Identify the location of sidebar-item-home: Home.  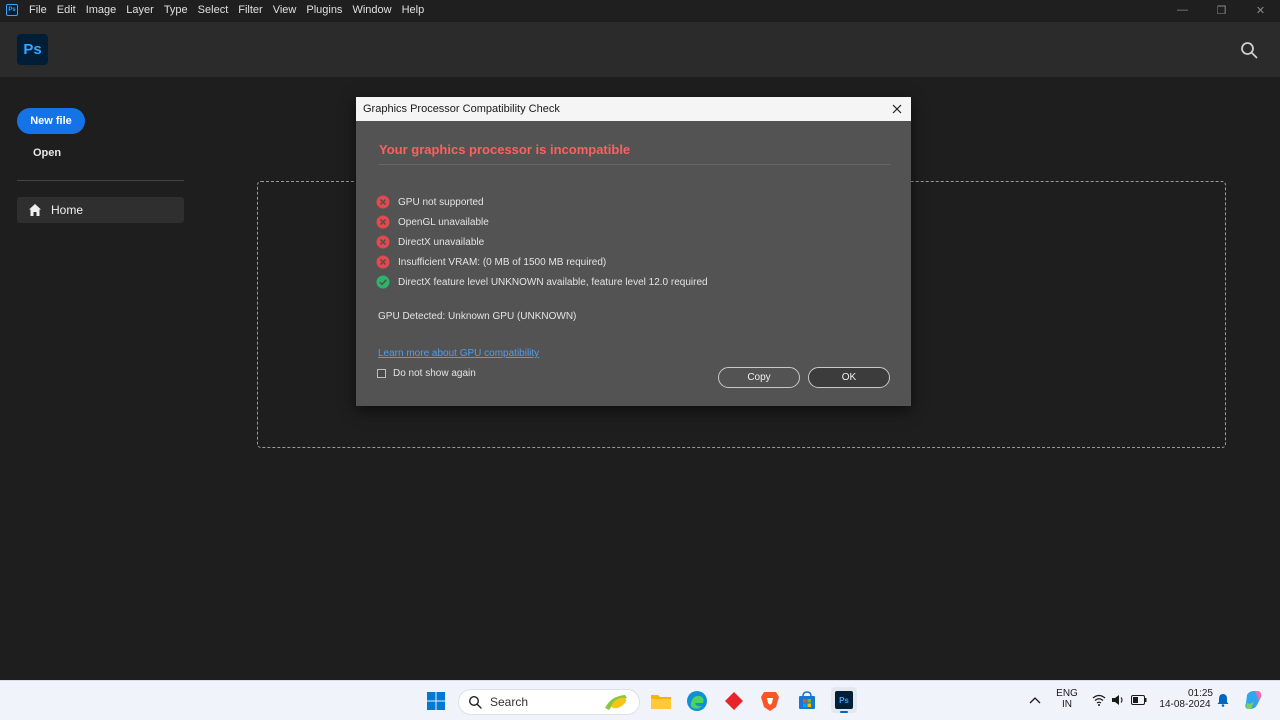
(100, 210).